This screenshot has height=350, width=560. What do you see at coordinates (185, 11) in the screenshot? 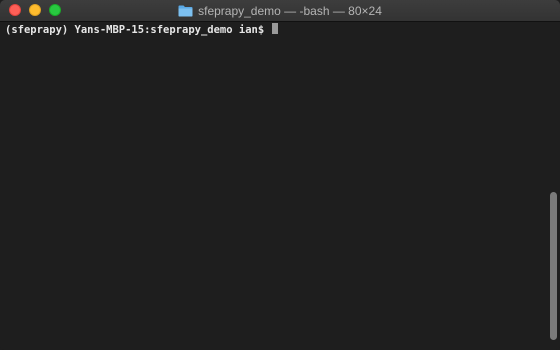
I see `folder-icon` at bounding box center [185, 11].